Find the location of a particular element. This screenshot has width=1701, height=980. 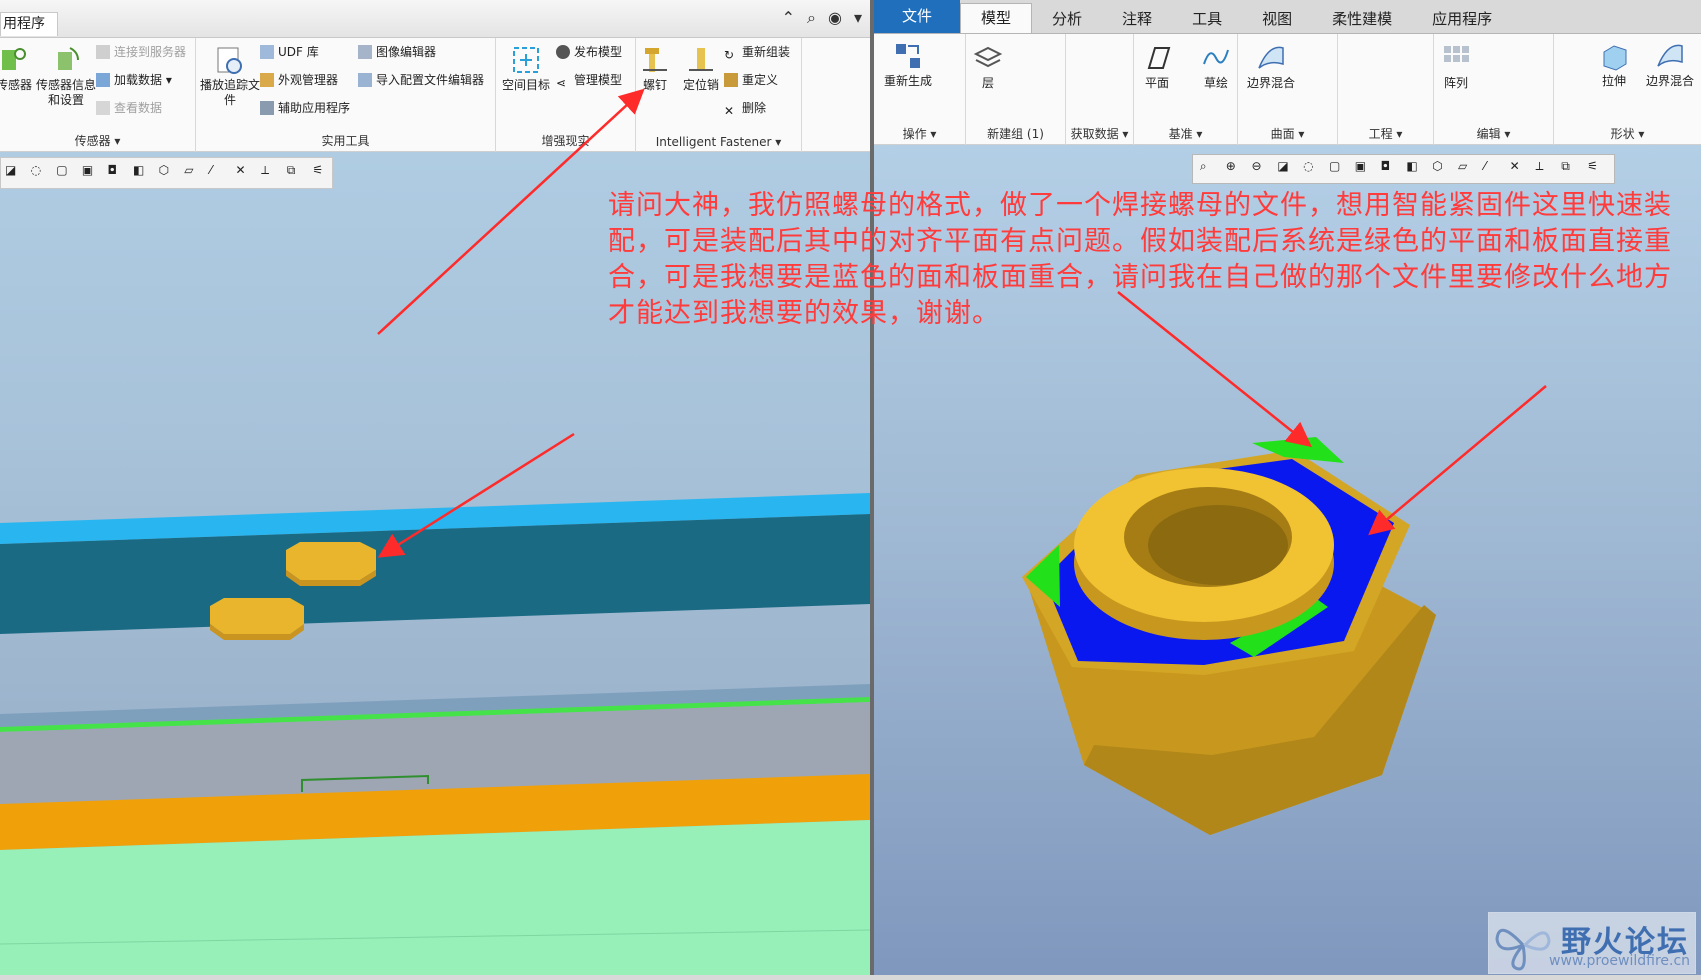

reorient-icon: ◌ is located at coordinates (41, 173).